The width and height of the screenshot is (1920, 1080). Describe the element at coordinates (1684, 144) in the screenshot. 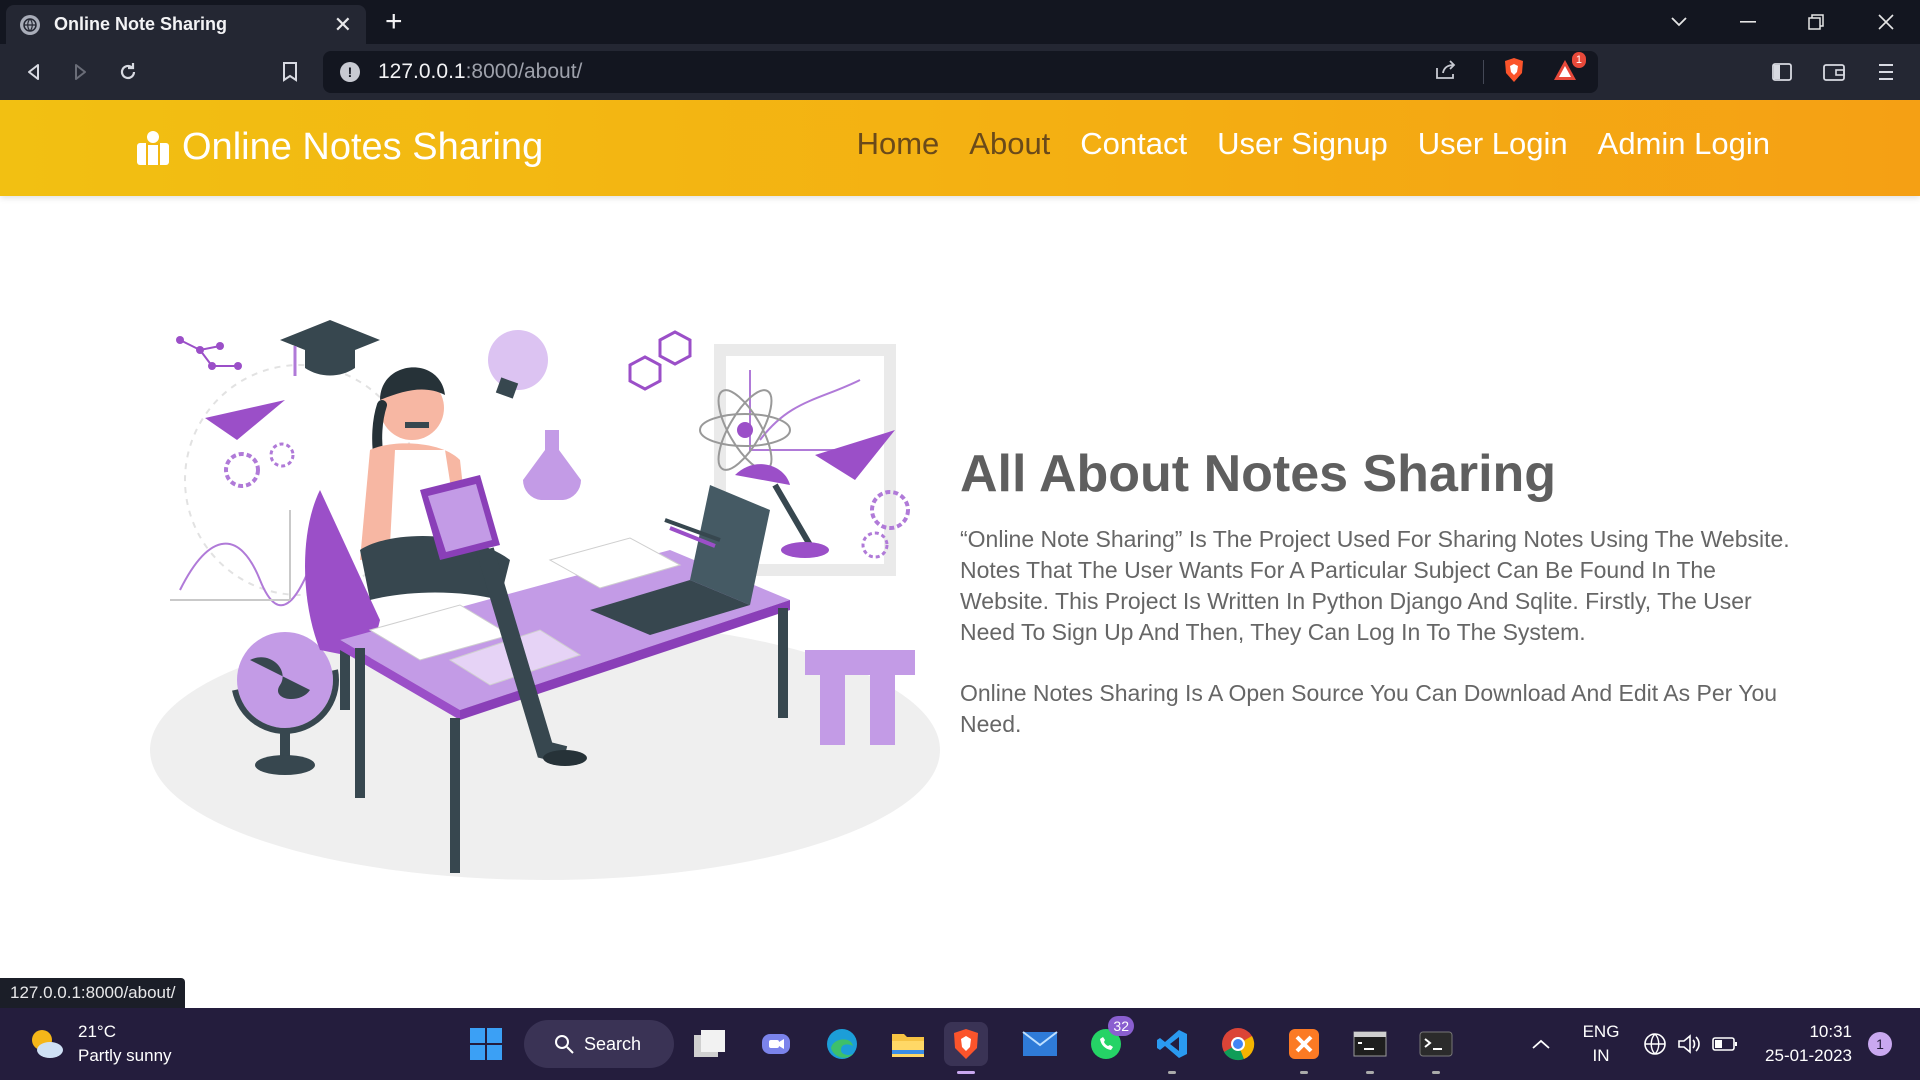

I see `nav-admin-login: Admin Login` at that location.